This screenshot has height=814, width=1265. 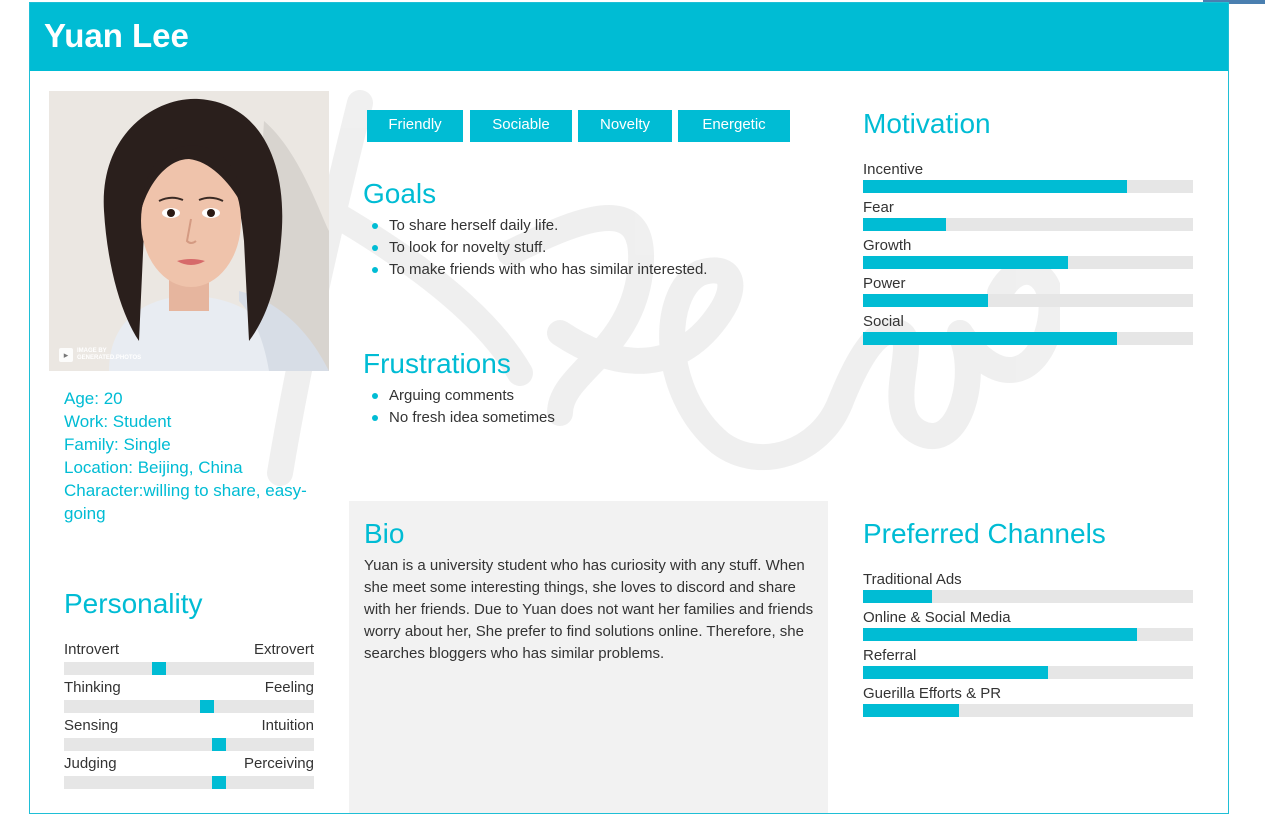 I want to click on photo-credit: IMAGE BY GENERATED.PHOTOS, so click(x=109, y=355).